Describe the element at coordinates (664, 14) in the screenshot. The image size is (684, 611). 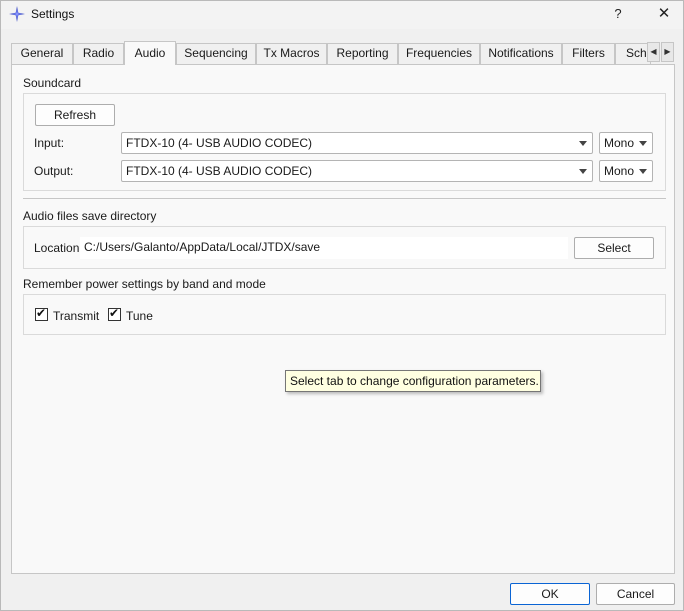
I see `close-button: ✕` at that location.